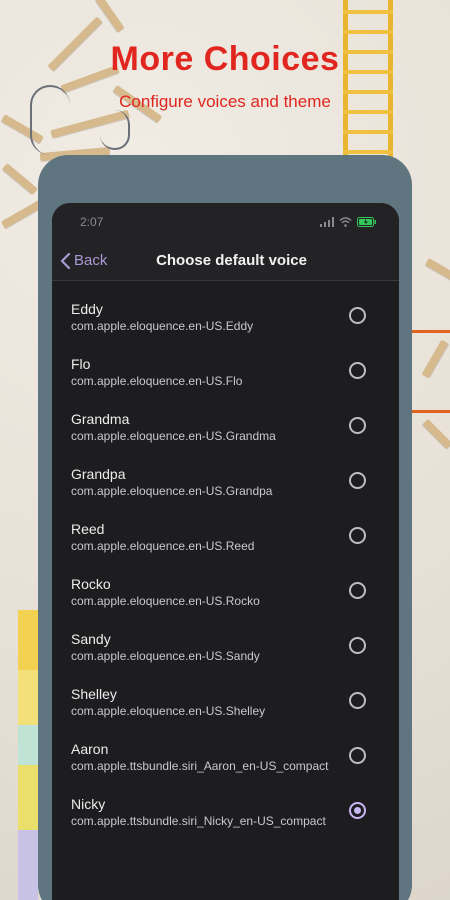  What do you see at coordinates (91, 584) in the screenshot?
I see `voice-name: Rocko` at bounding box center [91, 584].